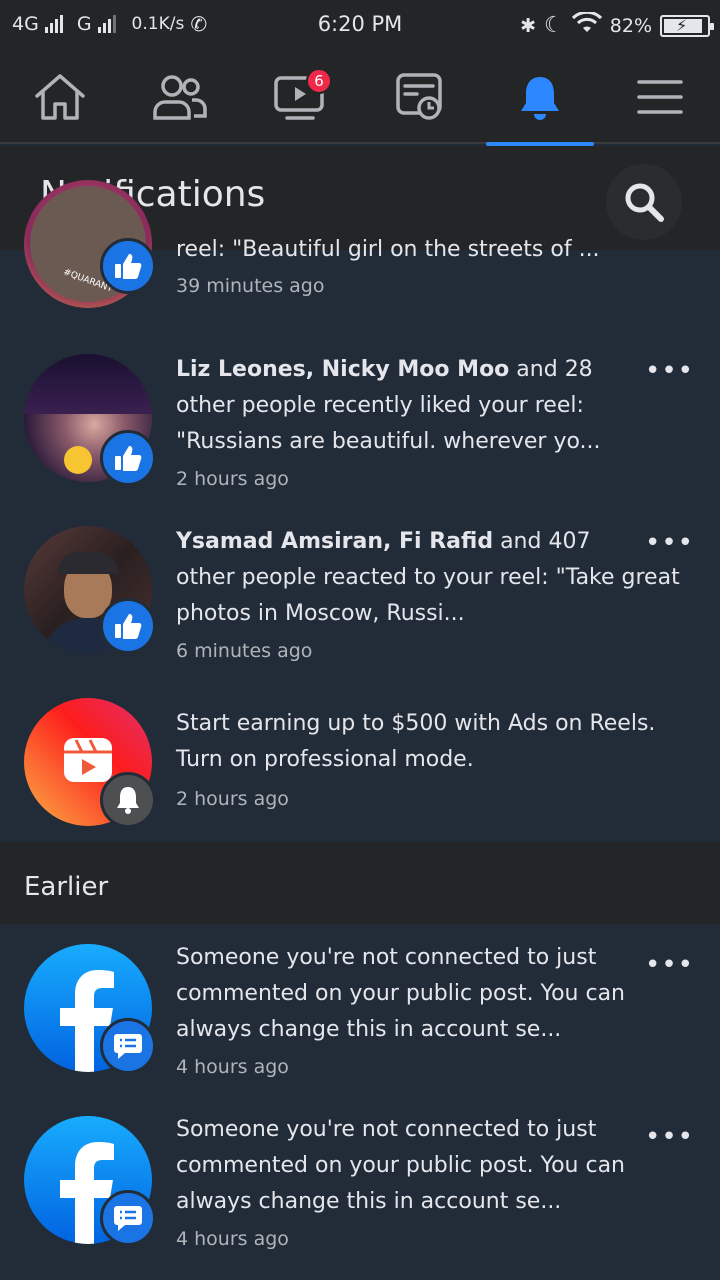 The image size is (720, 1280). I want to click on nav-friends, so click(180, 97).